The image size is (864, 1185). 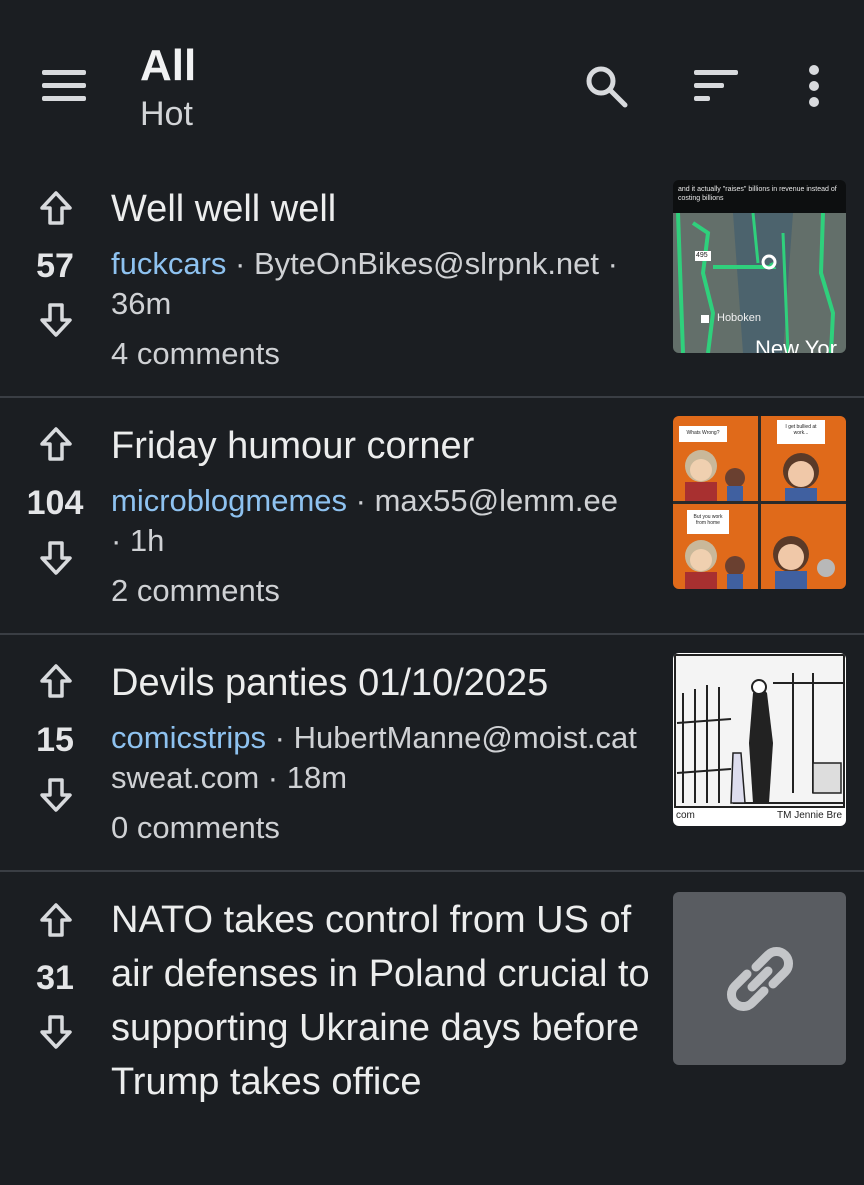 I want to click on post-thumbnail: com TM Jennie Bre, so click(x=759, y=739).